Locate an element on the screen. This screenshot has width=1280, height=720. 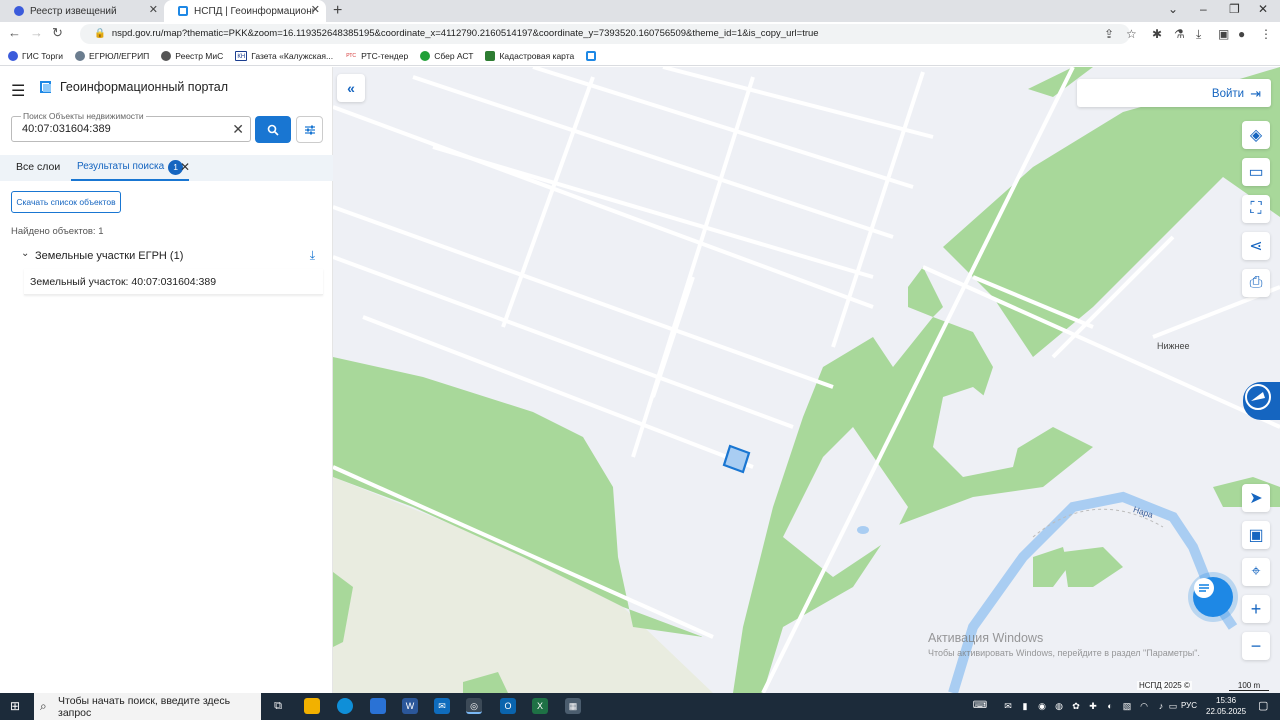
file-explorer-icon is located at coordinates (312, 706).